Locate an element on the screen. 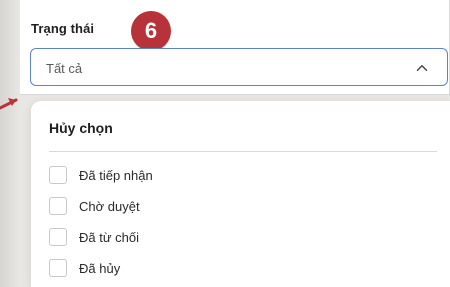  option-label: Đã hủy is located at coordinates (100, 268).